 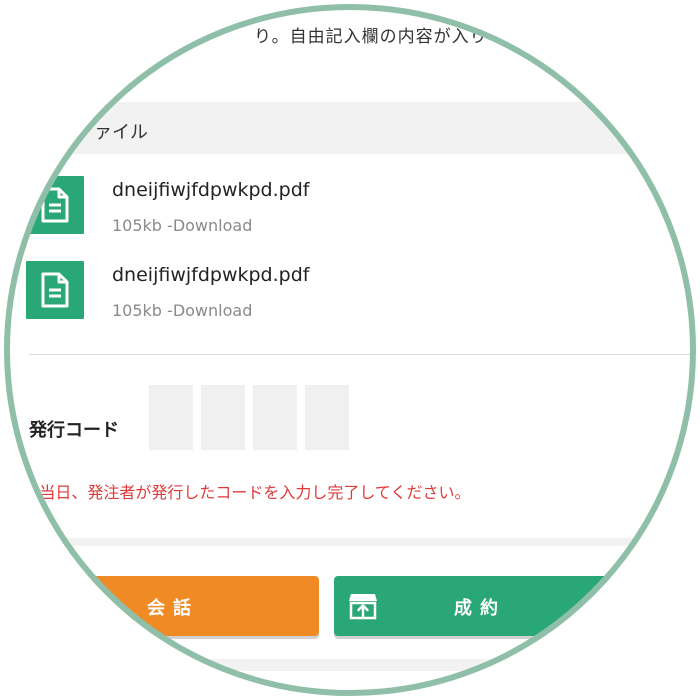 I want to click on deal-button-label: 成約, so click(x=480, y=608).